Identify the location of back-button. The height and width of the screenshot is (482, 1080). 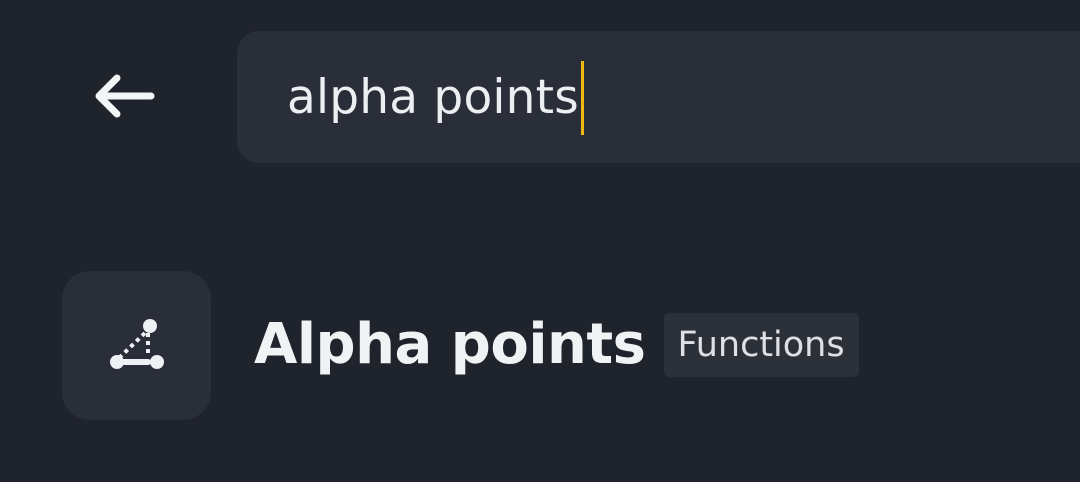
(124, 98).